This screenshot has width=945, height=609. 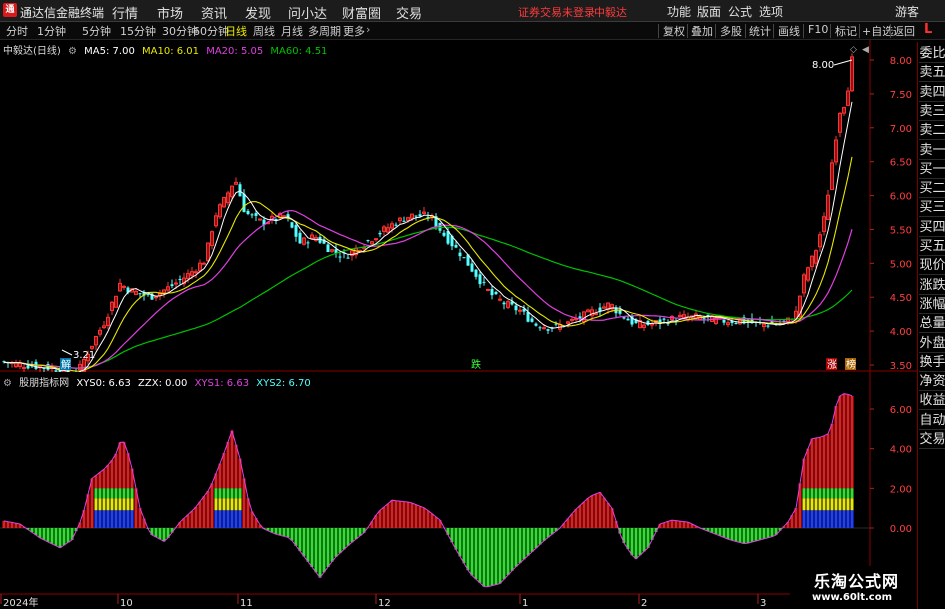 What do you see at coordinates (932, 401) in the screenshot?
I see `side-panel-item: 收益` at bounding box center [932, 401].